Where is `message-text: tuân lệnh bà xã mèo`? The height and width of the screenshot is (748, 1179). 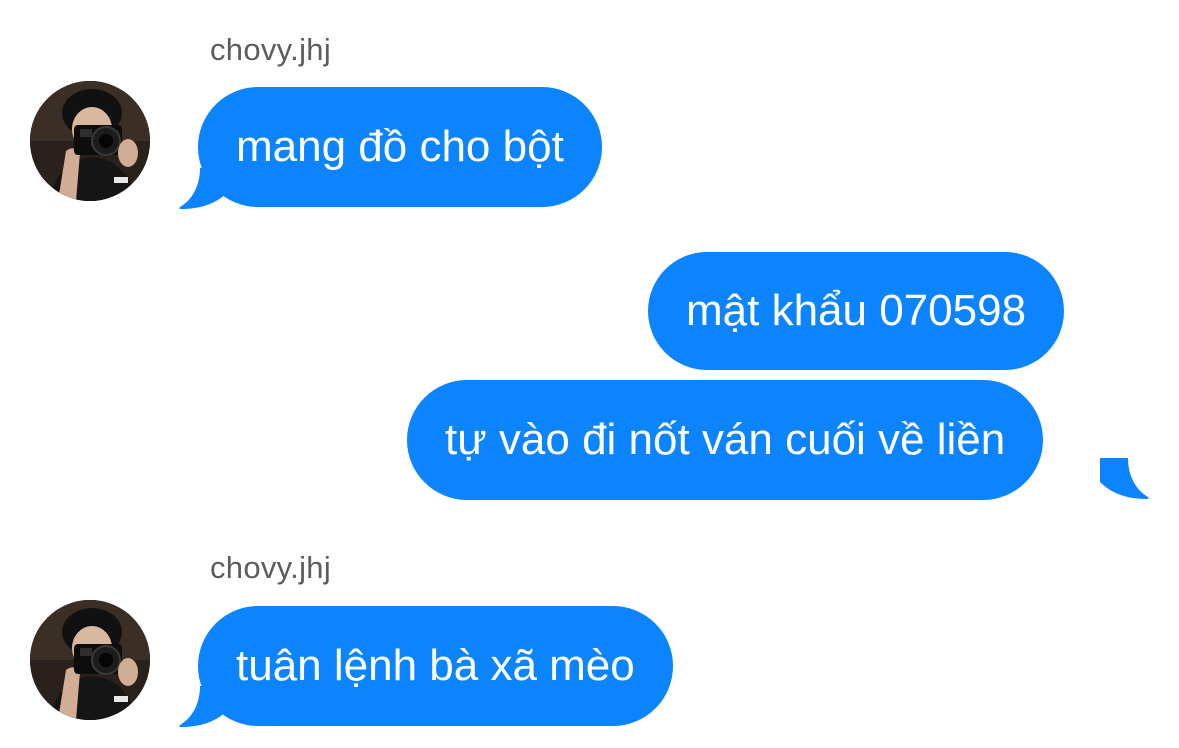
message-text: tuân lệnh bà xã mèo is located at coordinates (435, 665).